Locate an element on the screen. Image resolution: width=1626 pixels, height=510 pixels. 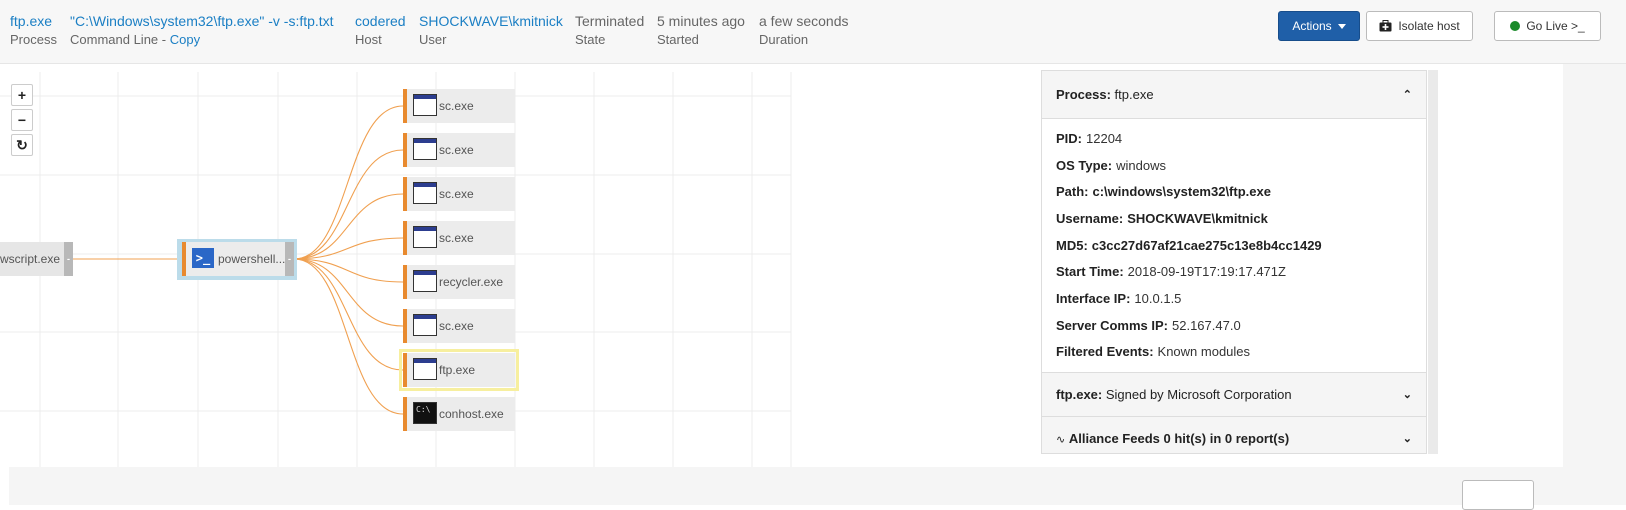
process-details-header: Process: ftp.exe ⌃ is located at coordinates (1234, 95).